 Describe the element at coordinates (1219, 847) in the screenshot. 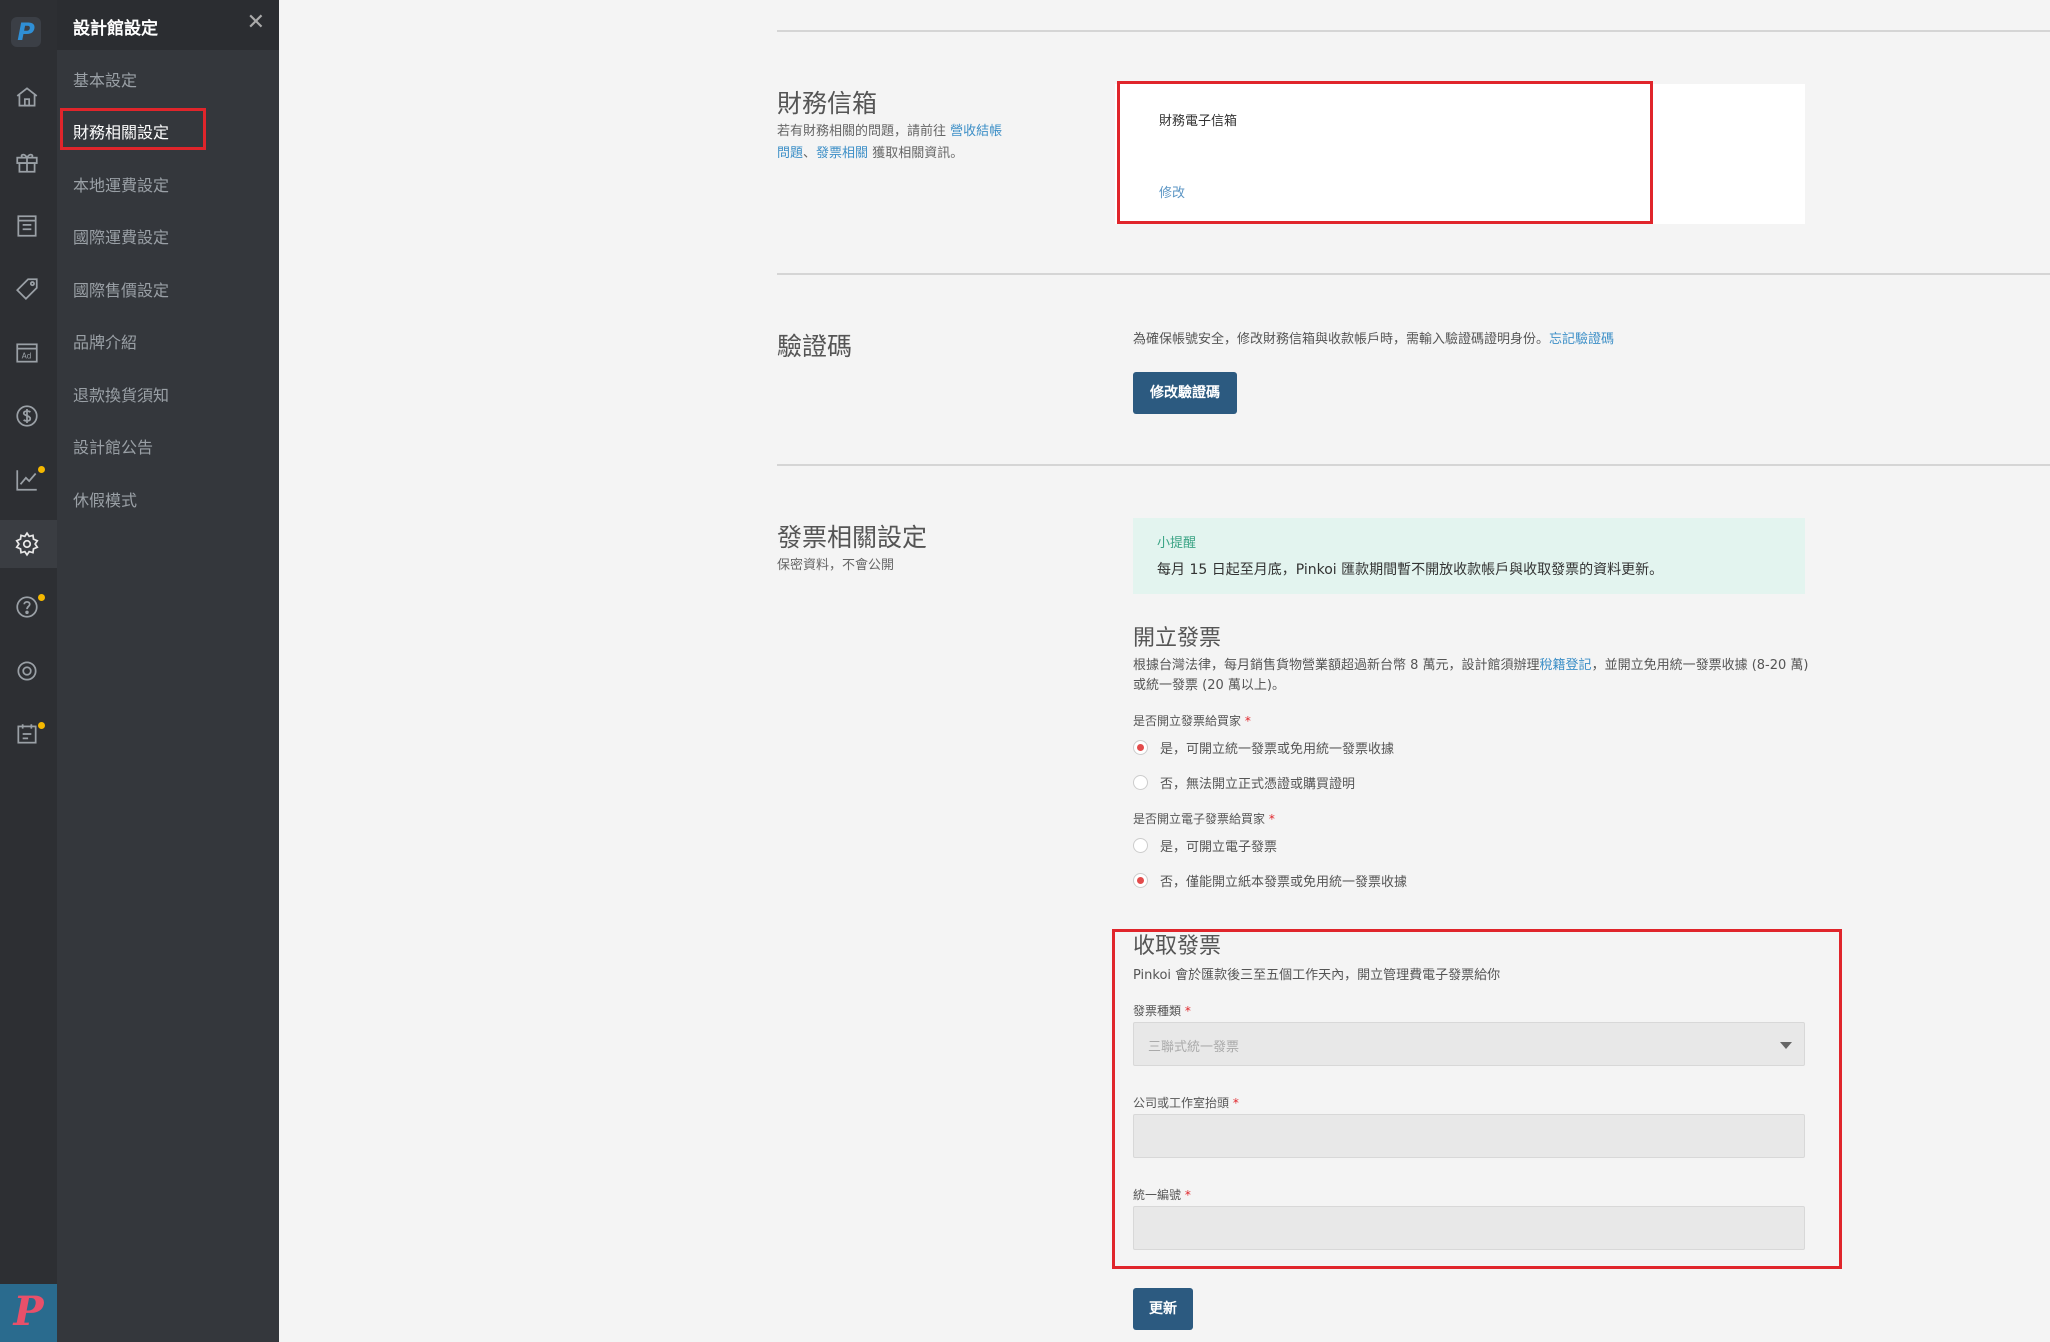

I see `q2-opt1-label: 是，可開立電子發票` at that location.